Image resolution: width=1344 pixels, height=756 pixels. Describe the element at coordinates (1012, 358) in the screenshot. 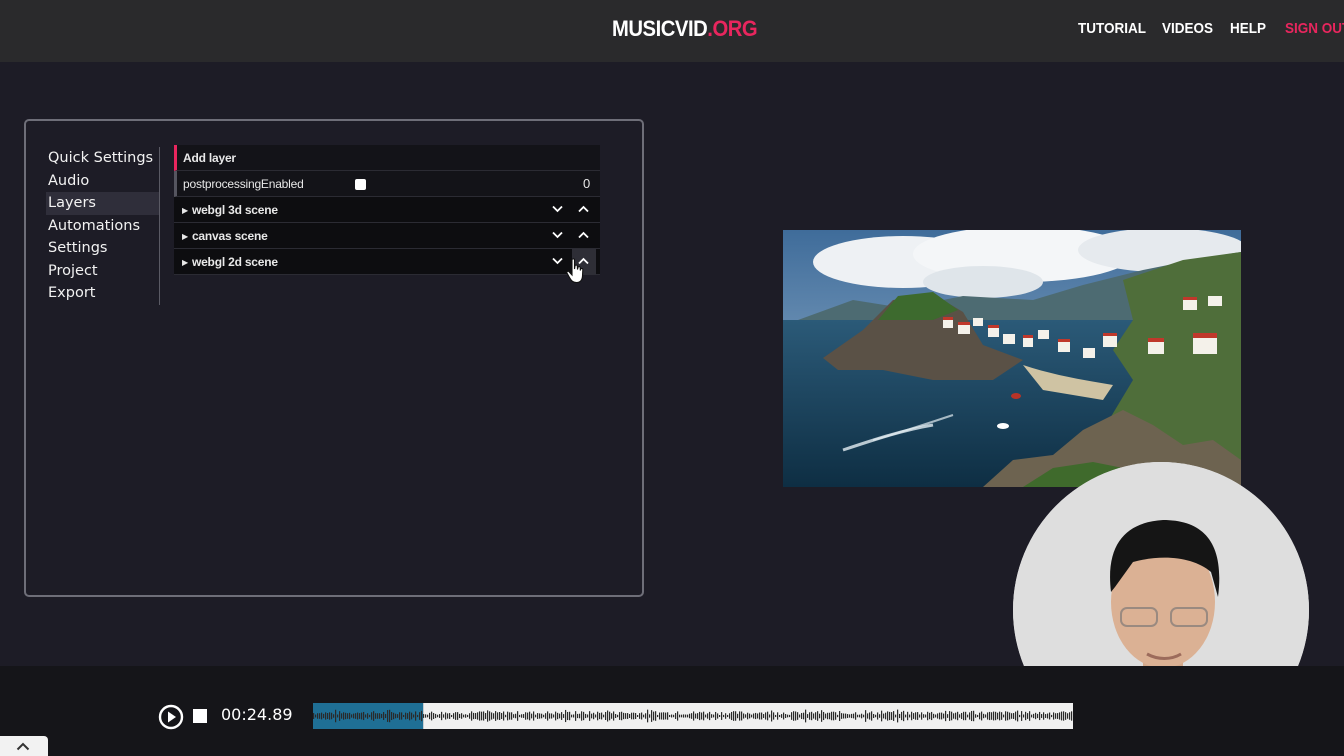

I see `preview-image` at that location.